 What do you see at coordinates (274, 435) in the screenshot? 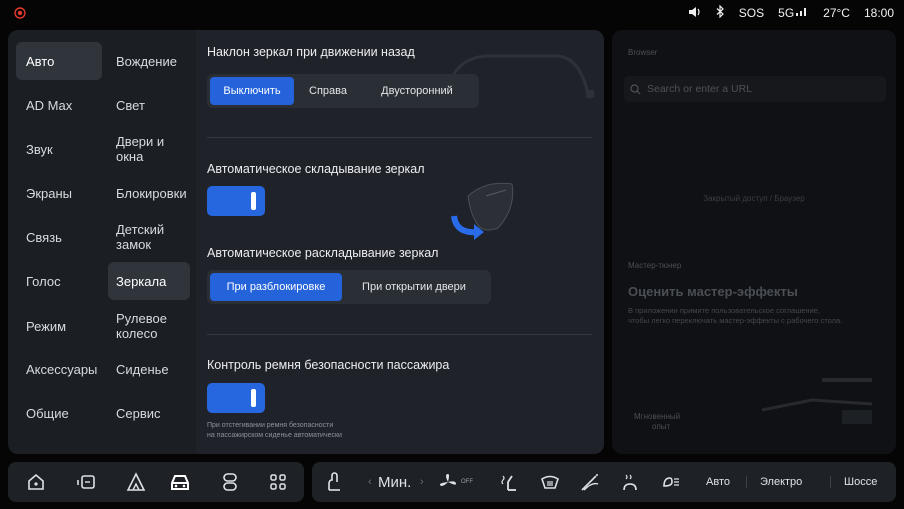
I see `seatbelt-note-line2: на пассажирском сиденье автоматически` at bounding box center [274, 435].